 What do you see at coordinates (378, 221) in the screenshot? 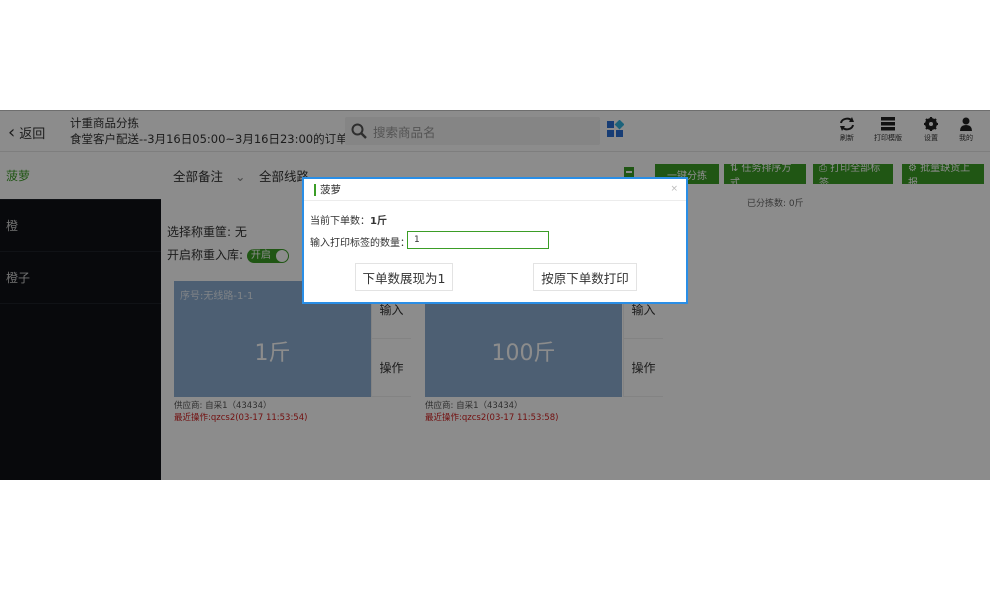
I see `order-qty-value: 1斤` at bounding box center [378, 221].